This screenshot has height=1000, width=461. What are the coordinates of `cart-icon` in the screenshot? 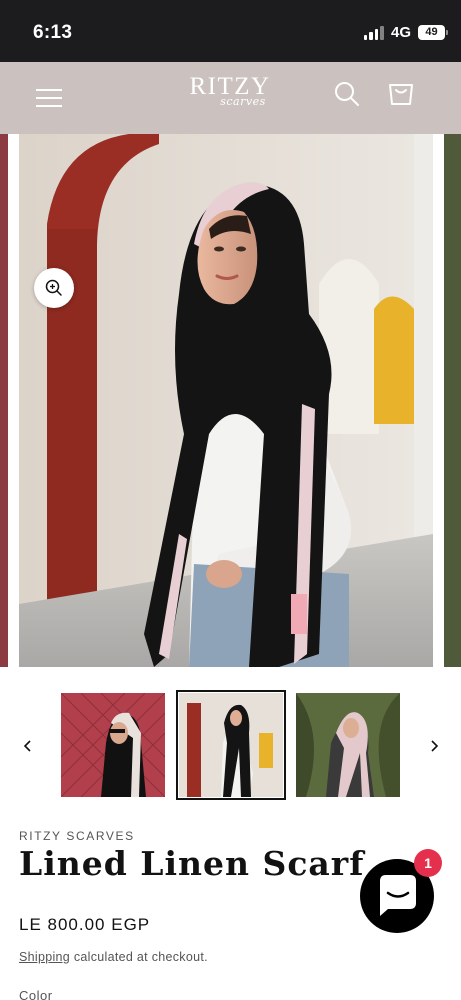 It's located at (401, 94).